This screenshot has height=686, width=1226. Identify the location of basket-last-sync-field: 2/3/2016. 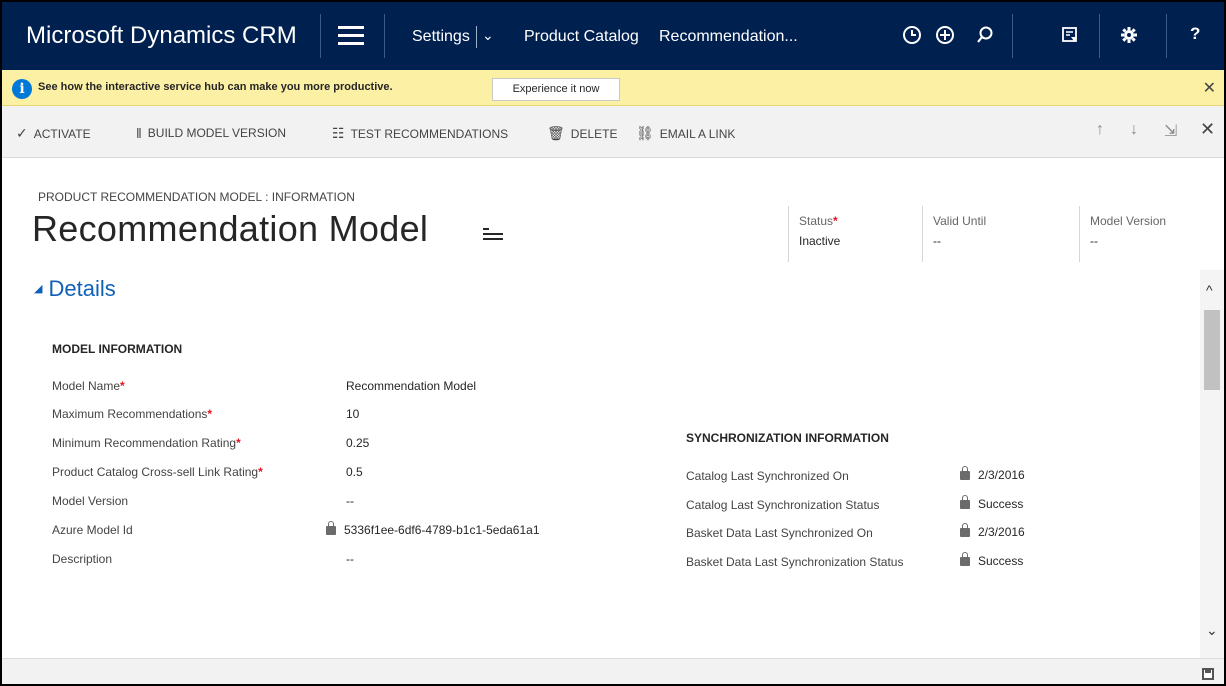
(992, 531).